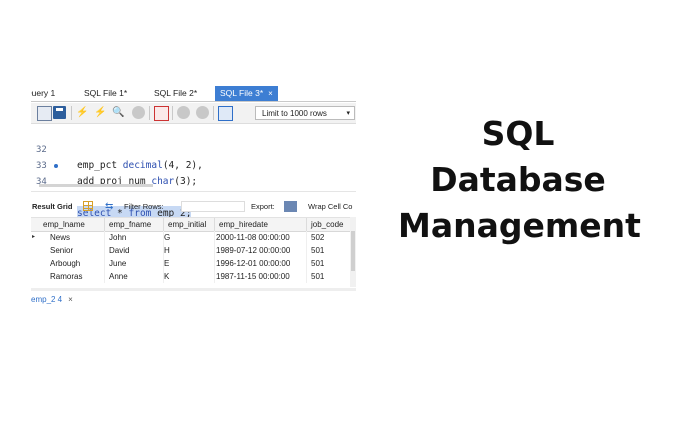 The width and height of the screenshot is (680, 425). What do you see at coordinates (353, 252) in the screenshot?
I see `grid-vertical-scrollbar` at bounding box center [353, 252].